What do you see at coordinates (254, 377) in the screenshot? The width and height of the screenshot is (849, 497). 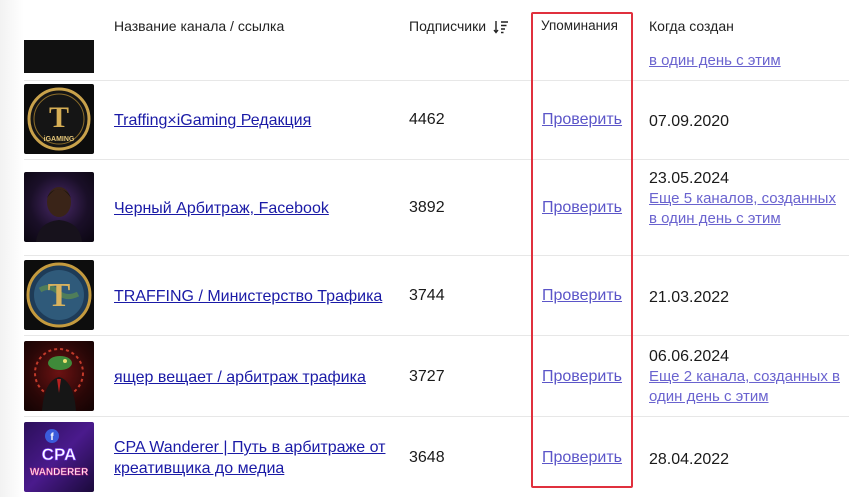 I see `channel-link: ящер вещает / арбитраж трафика` at bounding box center [254, 377].